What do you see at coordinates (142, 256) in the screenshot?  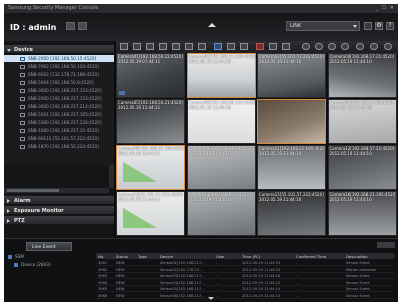 I see `column-header: Type` at bounding box center [142, 256].